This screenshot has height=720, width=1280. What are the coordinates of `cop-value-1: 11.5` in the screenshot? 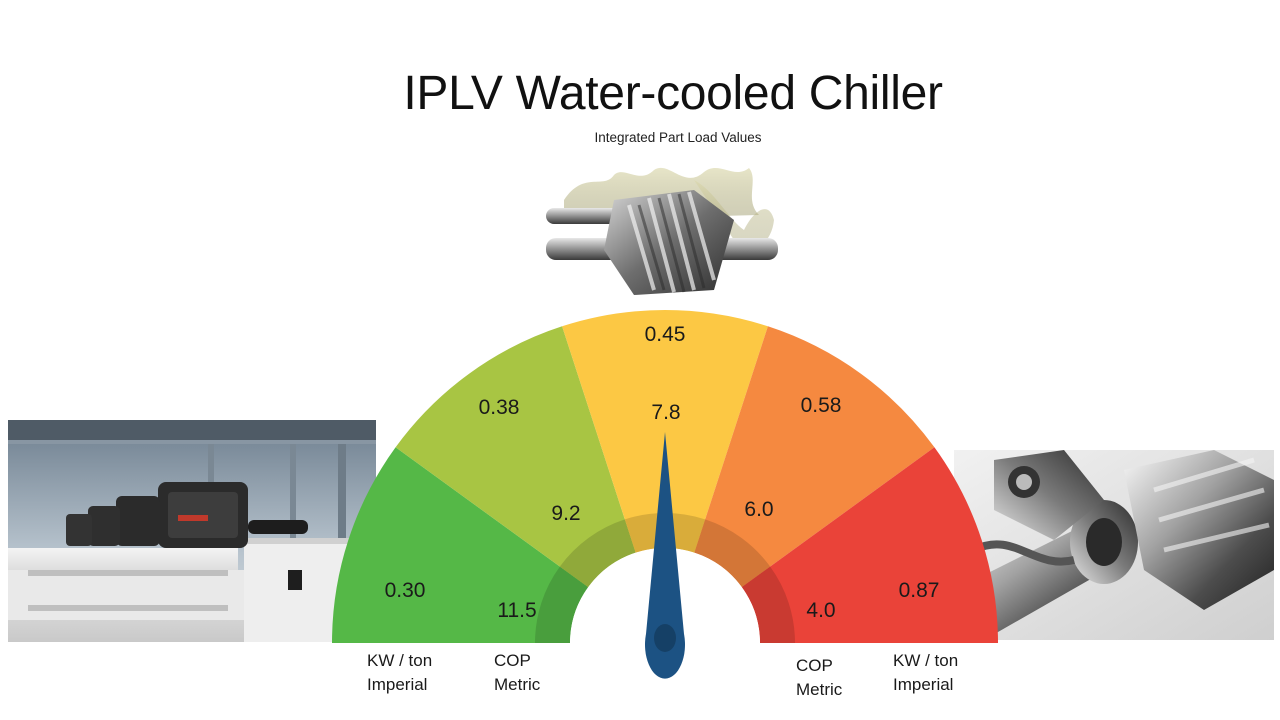 It's located at (517, 610).